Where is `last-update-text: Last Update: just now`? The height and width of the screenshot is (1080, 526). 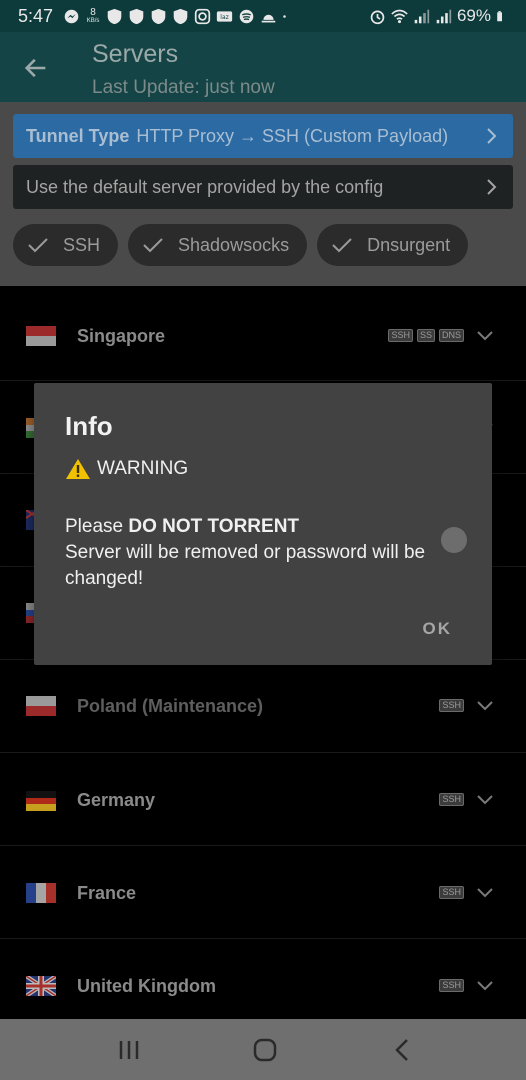
last-update-text: Last Update: just now is located at coordinates (183, 87).